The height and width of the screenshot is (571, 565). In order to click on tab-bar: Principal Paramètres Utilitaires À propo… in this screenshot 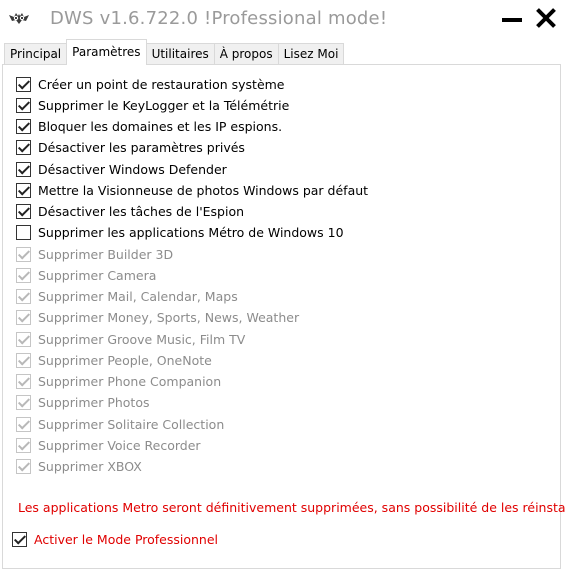, I will do `click(174, 51)`.